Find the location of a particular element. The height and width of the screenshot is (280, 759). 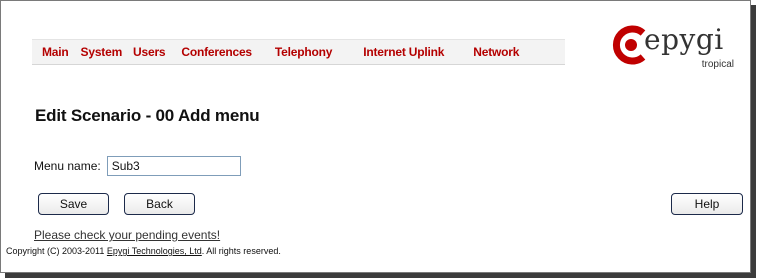

menu-name-input is located at coordinates (173, 166).